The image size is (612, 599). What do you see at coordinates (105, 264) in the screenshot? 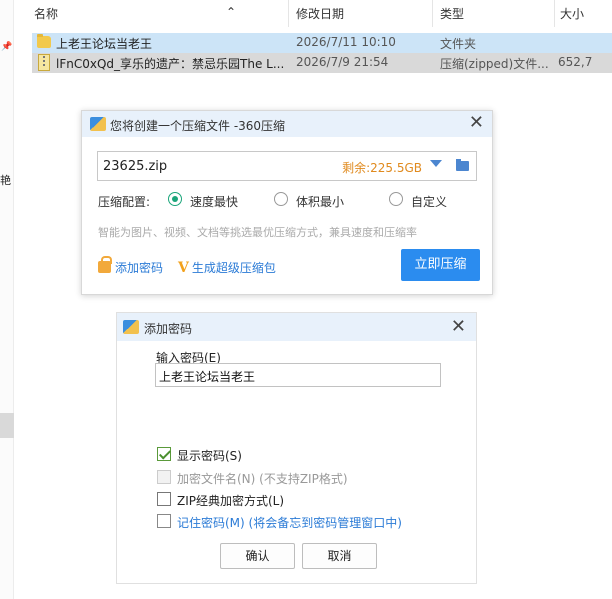
I see `lock-icon` at bounding box center [105, 264].